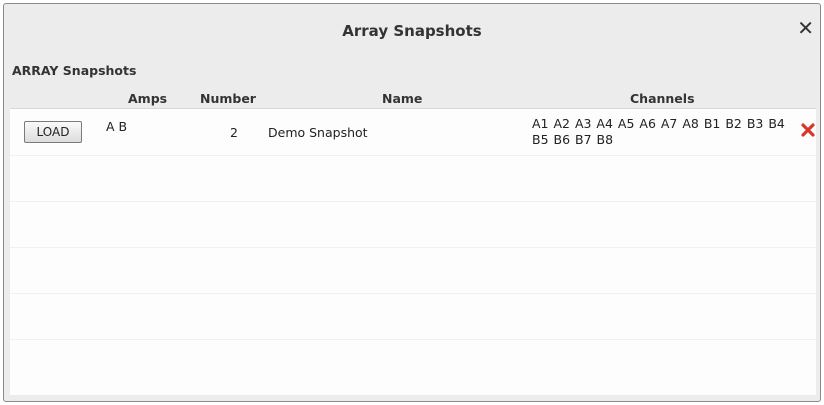 Image resolution: width=824 pixels, height=405 pixels. I want to click on amps-cell: A B, so click(117, 126).